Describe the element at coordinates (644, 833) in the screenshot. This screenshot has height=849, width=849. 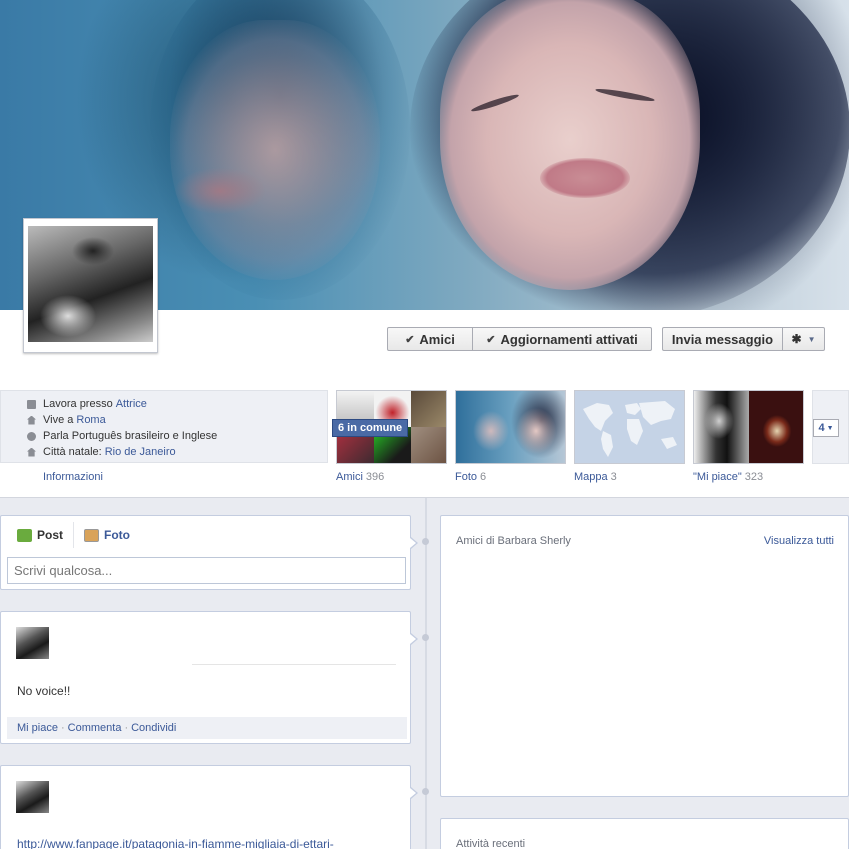
I see `recent-activity-box: Attività recenti` at that location.